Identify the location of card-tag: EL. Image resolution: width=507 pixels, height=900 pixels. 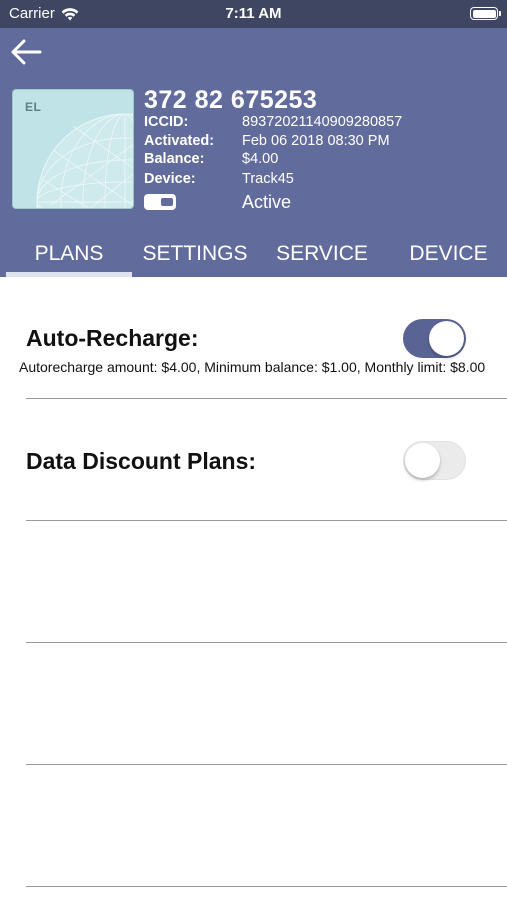
(33, 107).